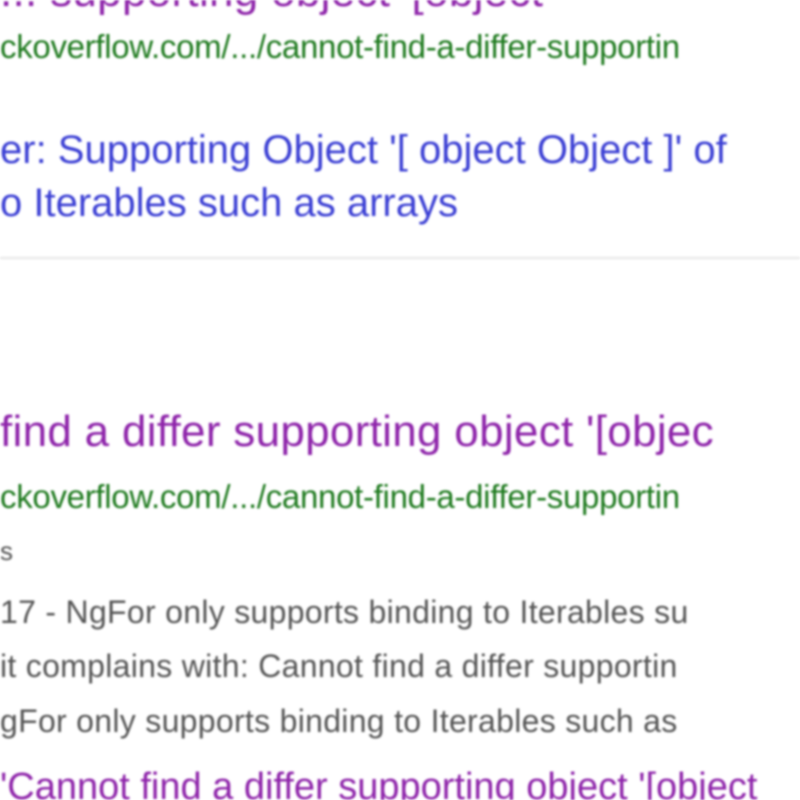 Image resolution: width=800 pixels, height=800 pixels. I want to click on snippet-meta: s, so click(7, 551).